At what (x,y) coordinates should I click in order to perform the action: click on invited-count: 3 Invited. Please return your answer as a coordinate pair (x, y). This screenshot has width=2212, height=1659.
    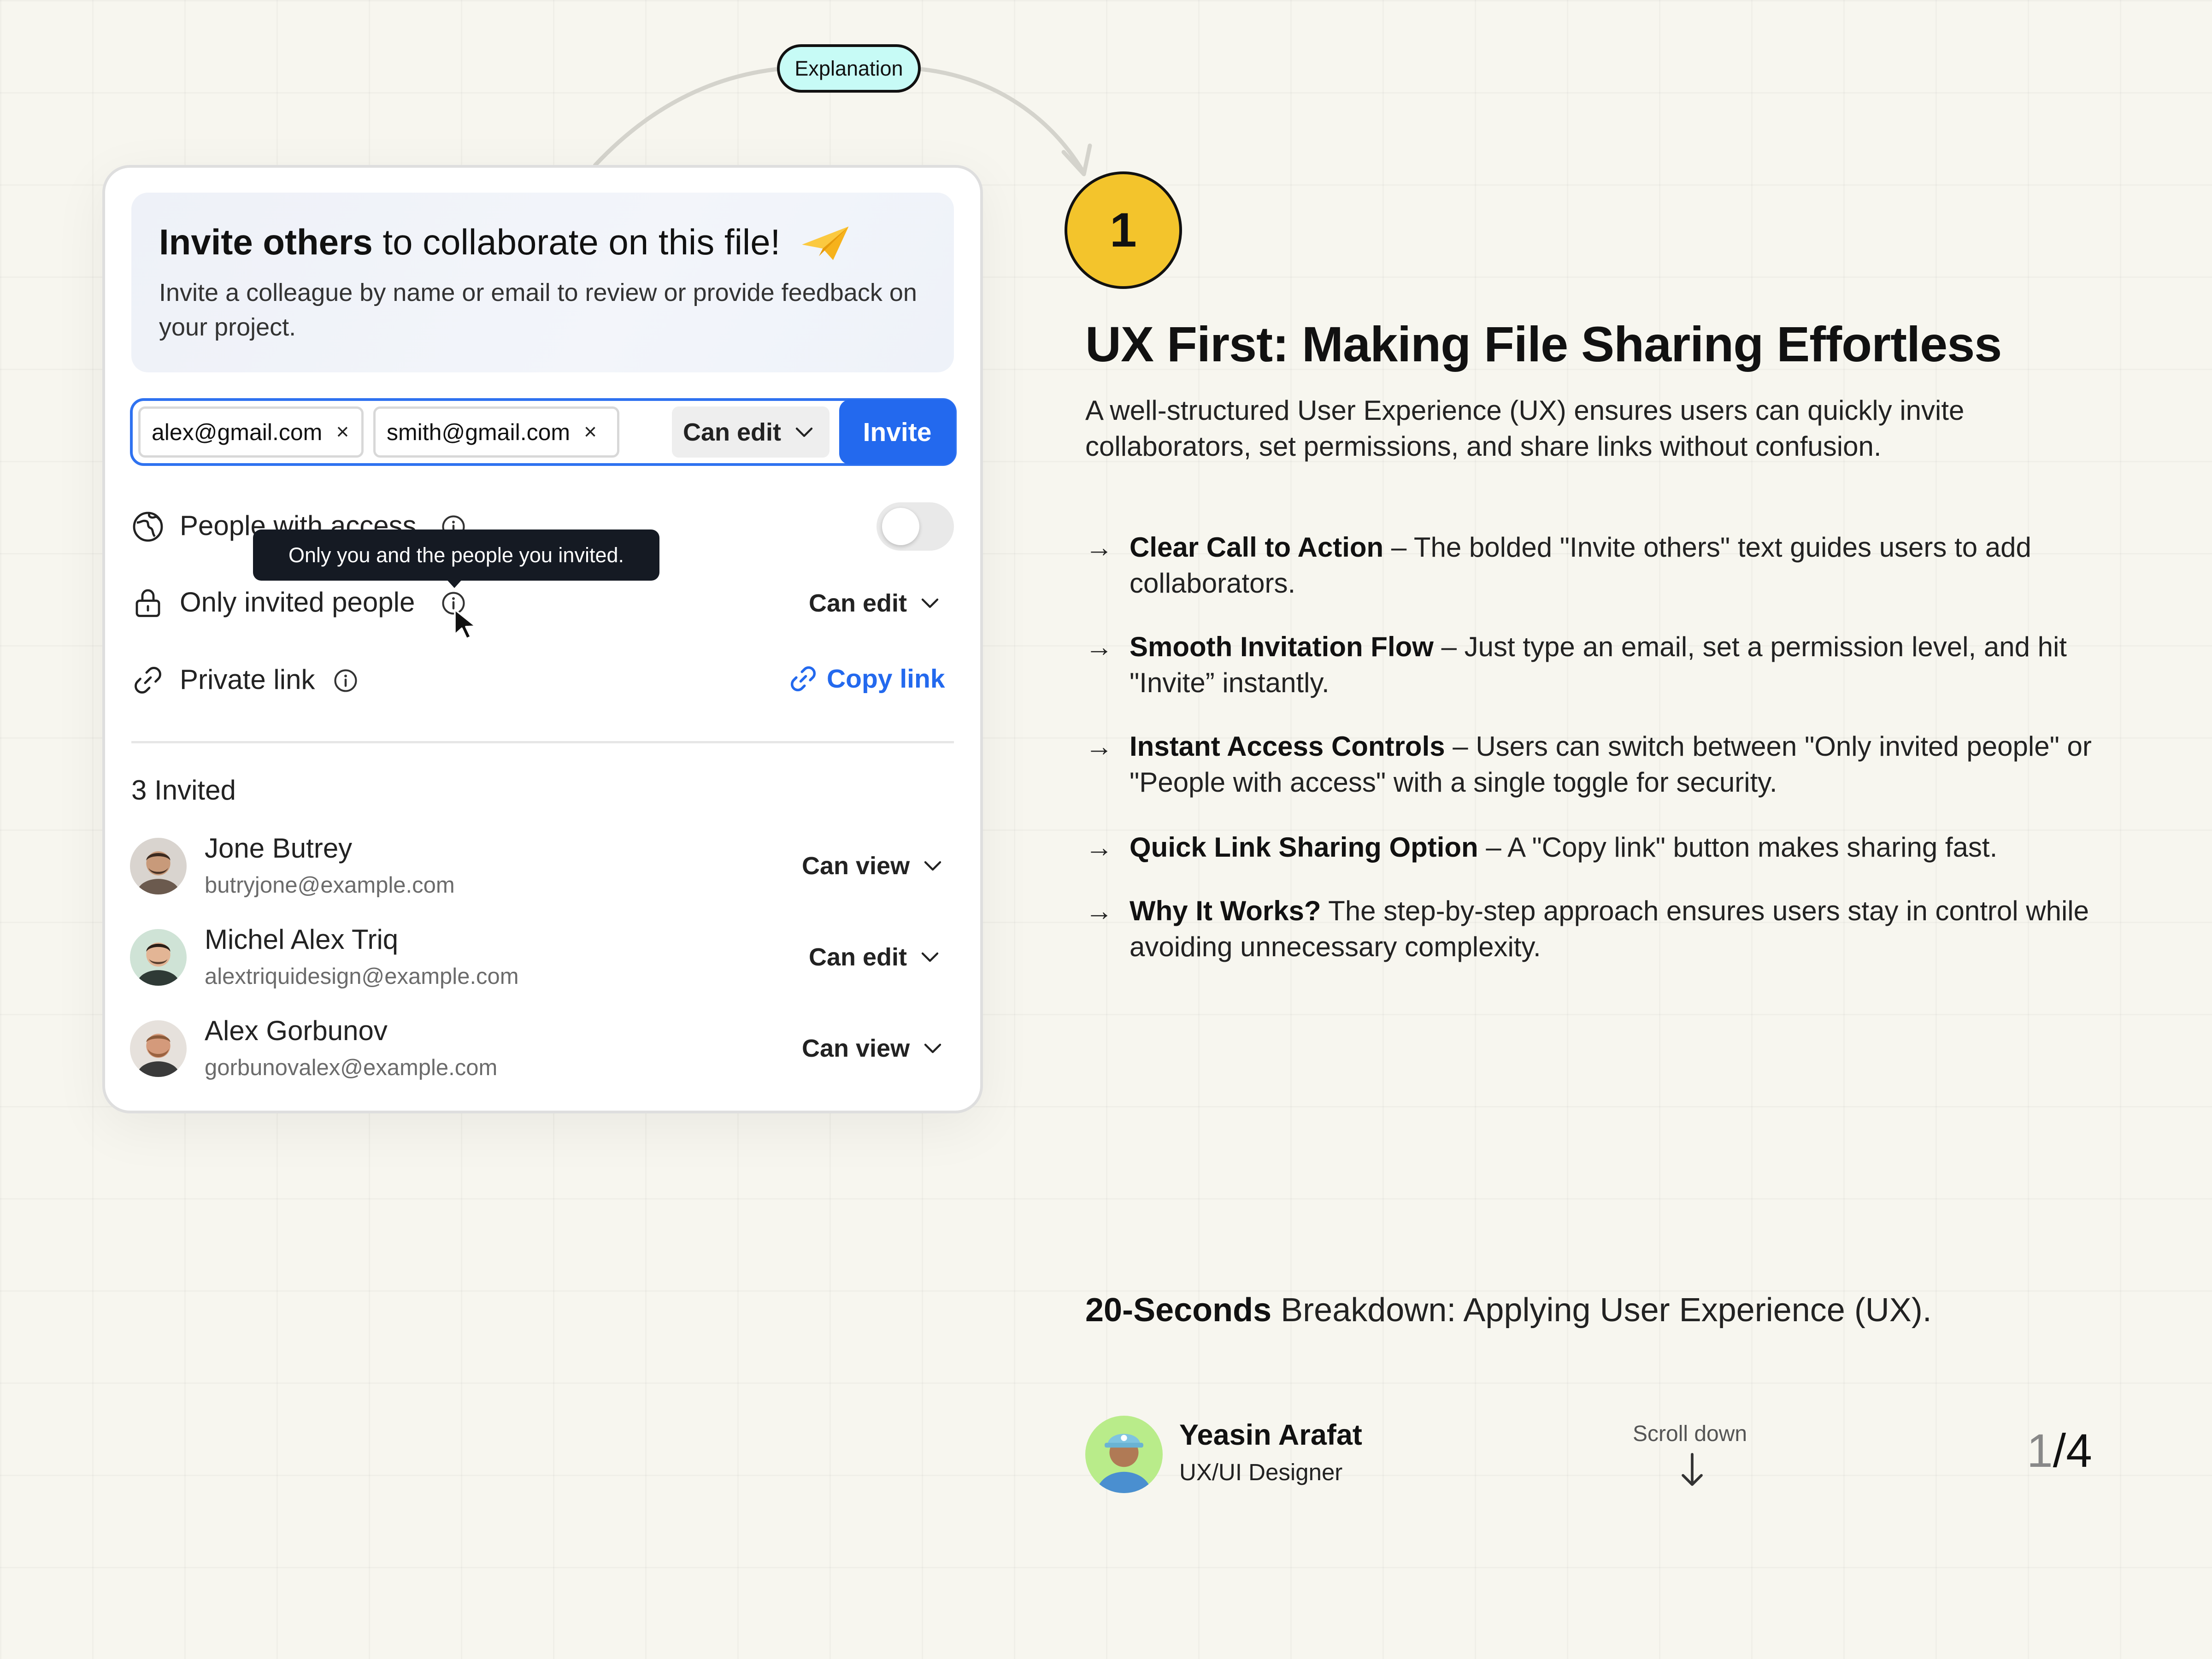
    Looking at the image, I should click on (183, 790).